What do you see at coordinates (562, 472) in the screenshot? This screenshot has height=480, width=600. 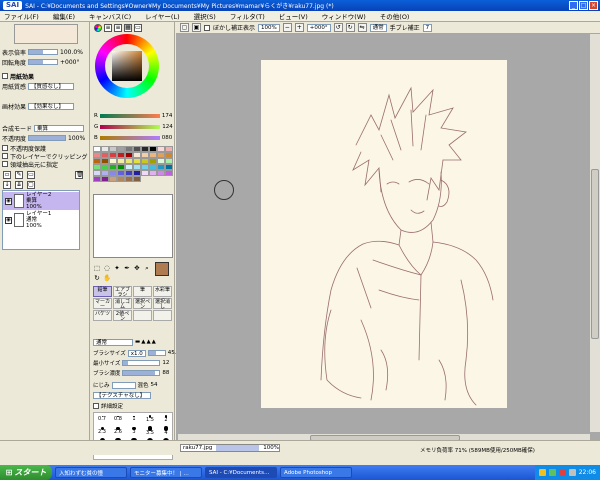 I see `tray-security-icon` at bounding box center [562, 472].